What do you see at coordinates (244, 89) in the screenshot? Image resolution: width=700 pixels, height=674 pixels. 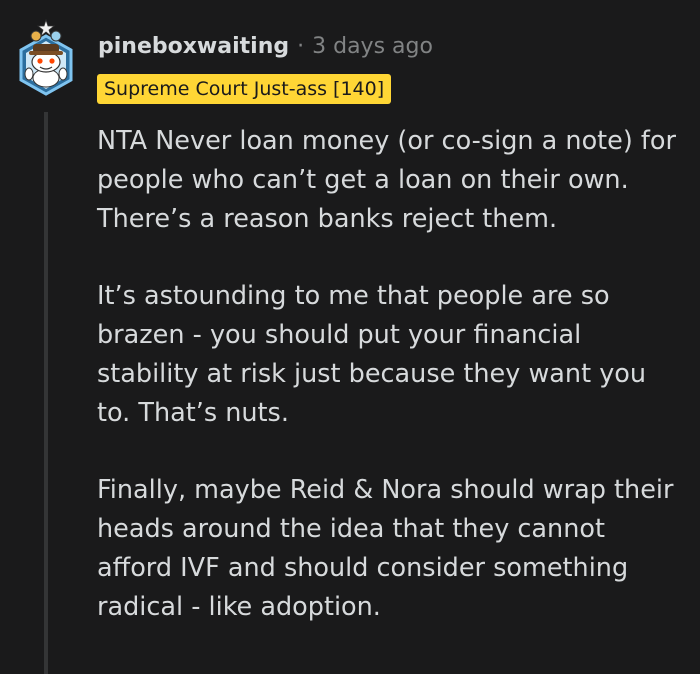 I see `user-flair: Supreme Court Just-ass [140]` at bounding box center [244, 89].